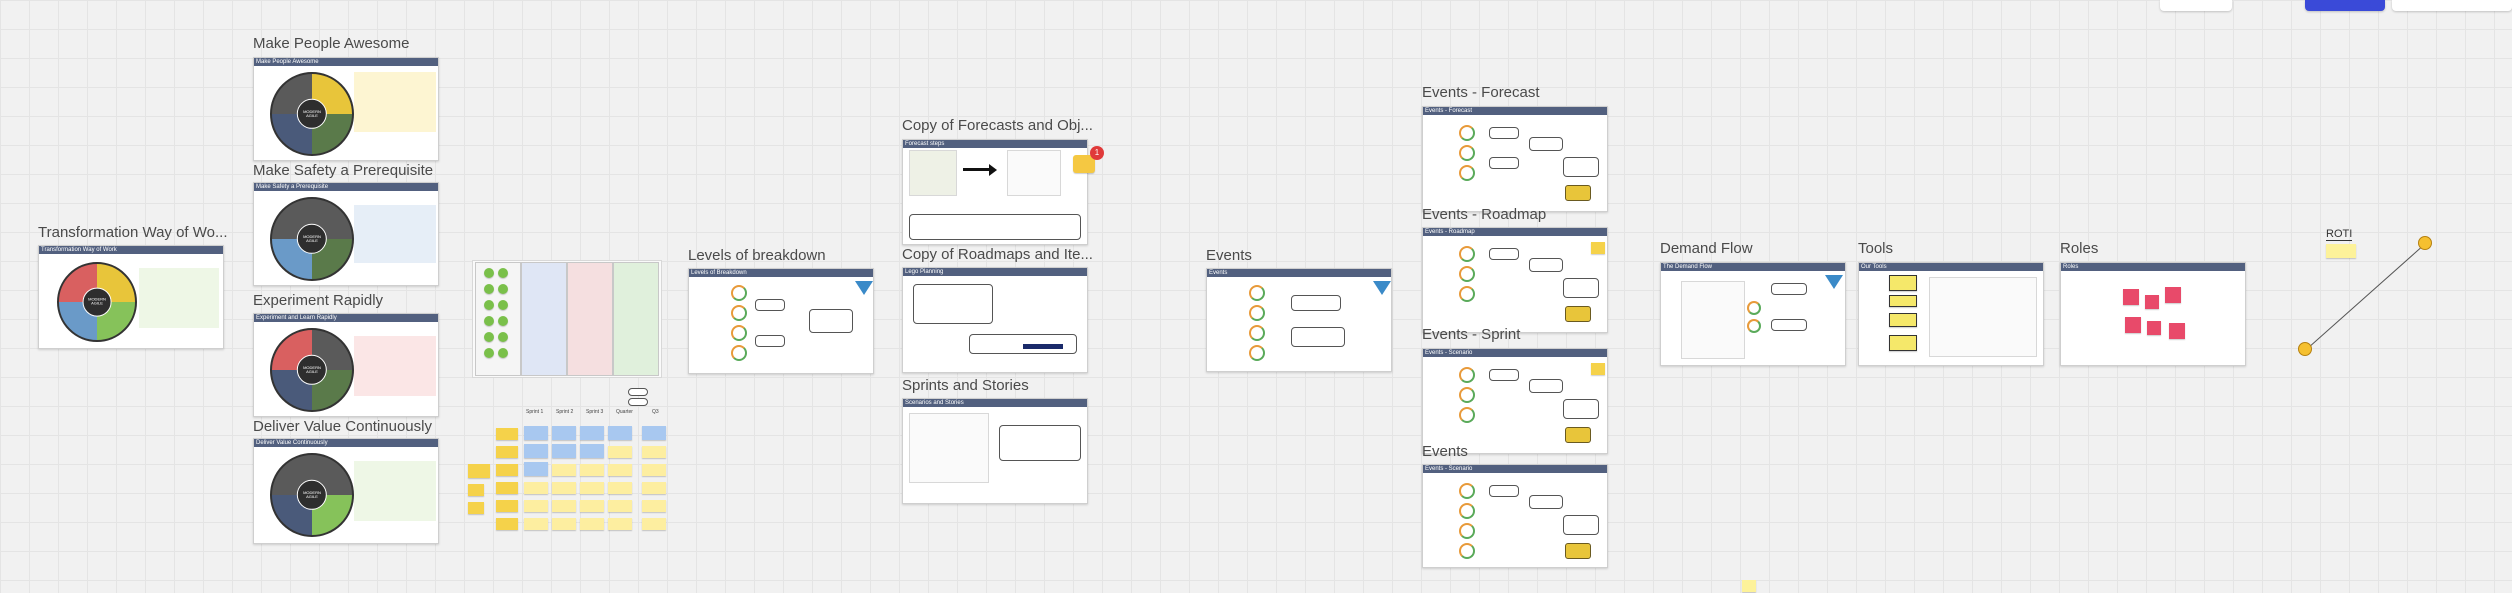 The width and height of the screenshot is (2512, 593). What do you see at coordinates (1445, 451) in the screenshot?
I see `frame-title-events-2: Events` at bounding box center [1445, 451].